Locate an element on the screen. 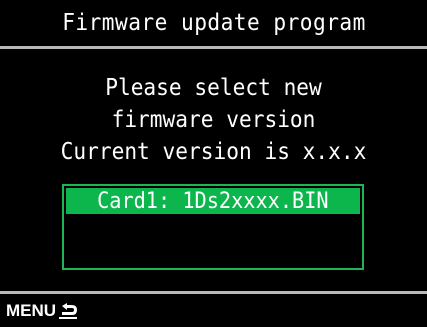 The image size is (427, 327). firmware-file-item: Card1: 1Ds2xxxx.BIN is located at coordinates (213, 201).